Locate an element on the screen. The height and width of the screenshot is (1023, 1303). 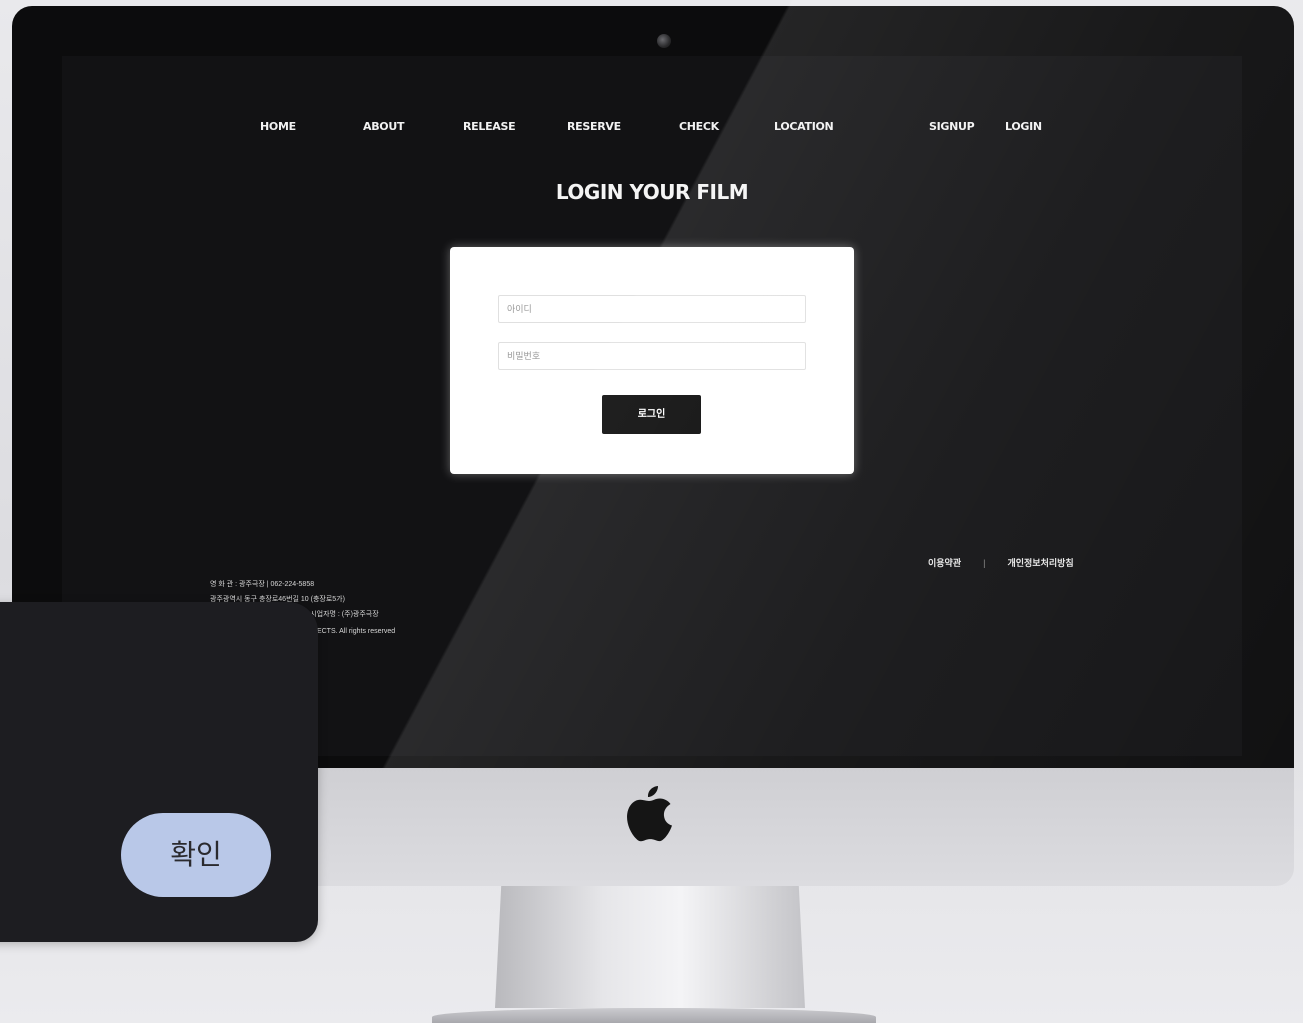
nav-location: LOCATION is located at coordinates (804, 126).